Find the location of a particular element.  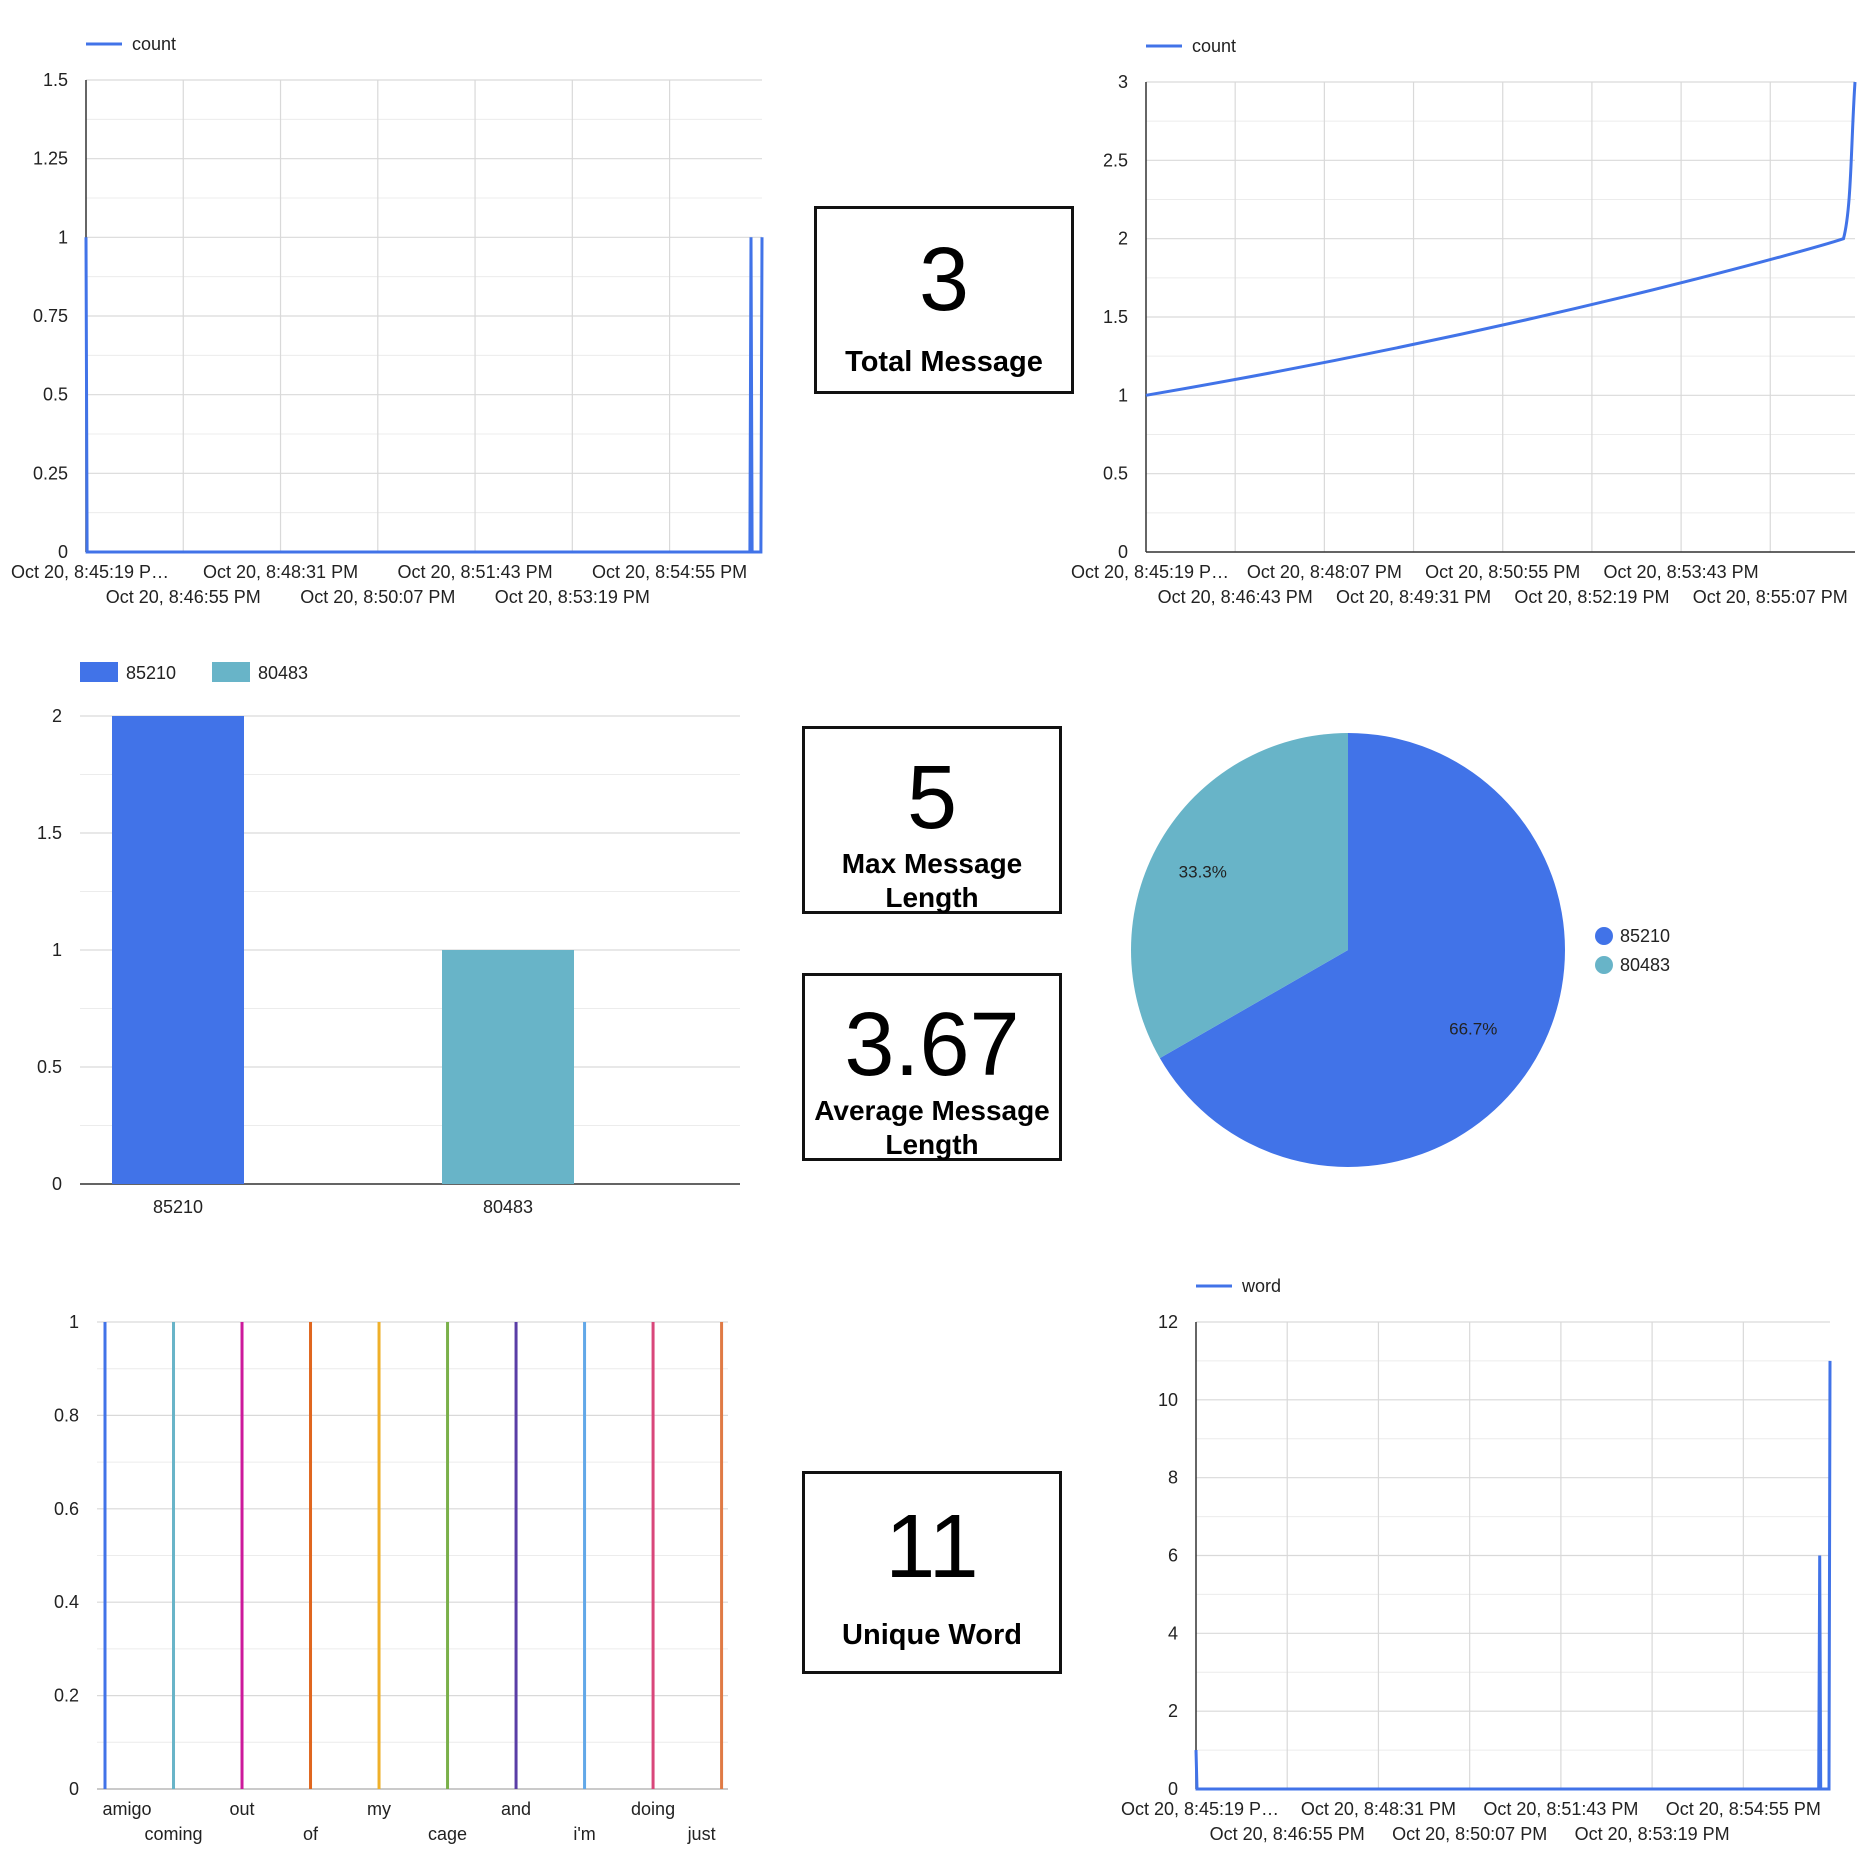

average-message-length-value: 3.67 is located at coordinates (932, 1045).